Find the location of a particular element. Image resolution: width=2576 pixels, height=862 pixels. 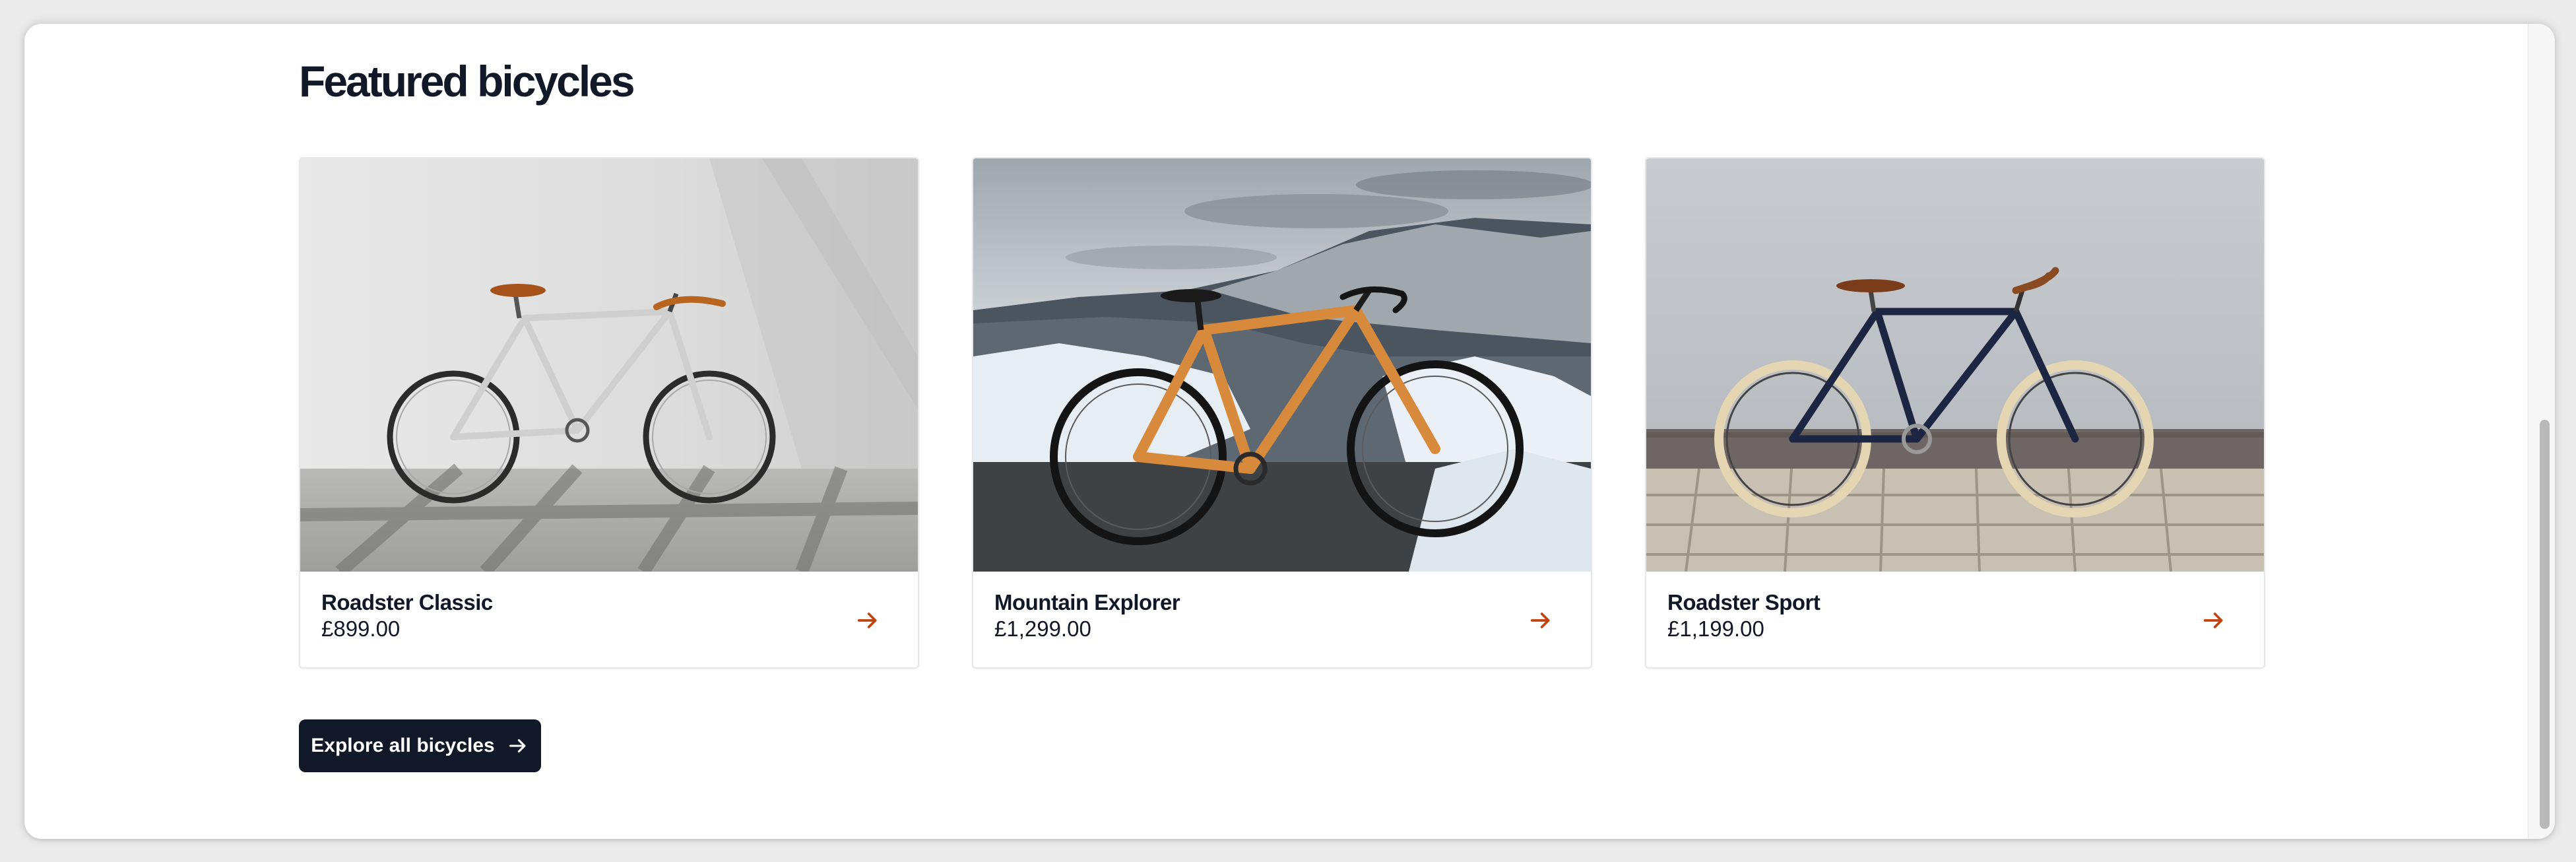

explore-all-bicycles-button: Explore all bicycles is located at coordinates (420, 745).